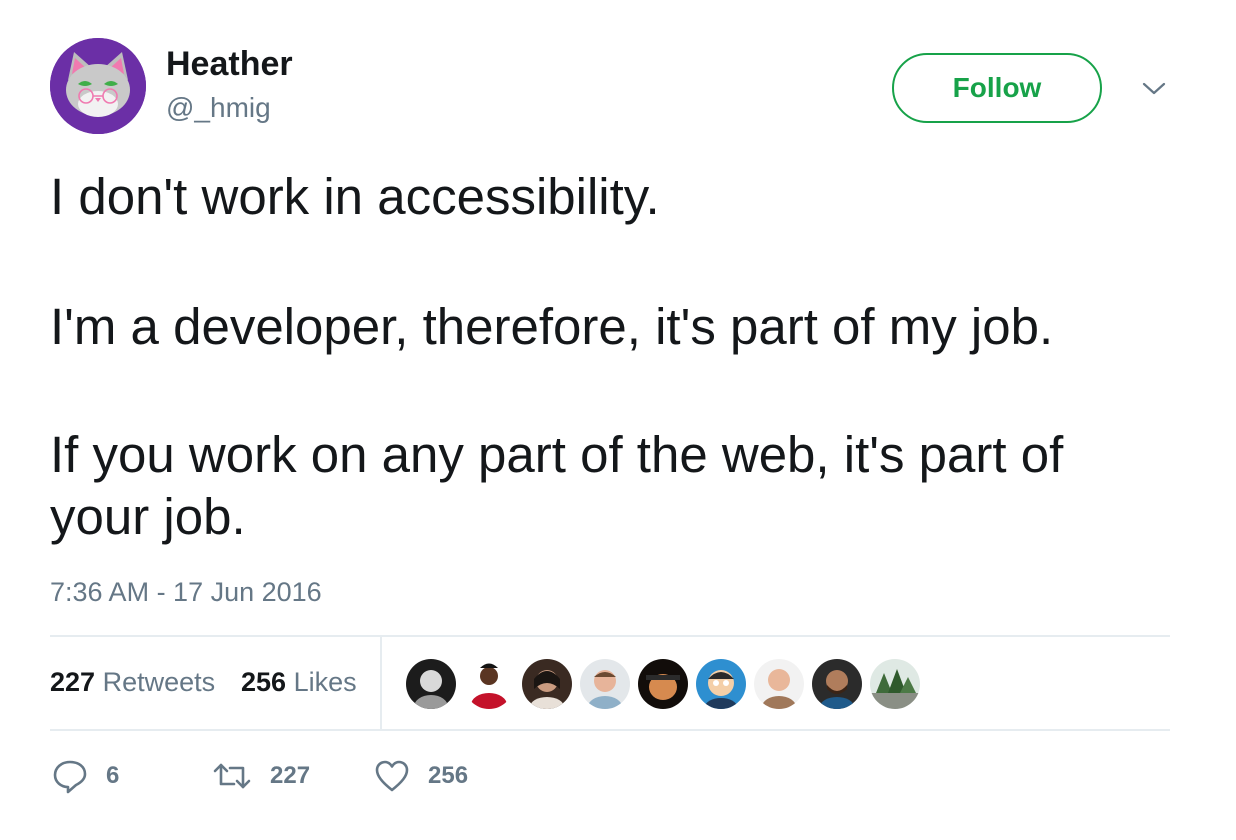 This screenshot has width=1236, height=840. Describe the element at coordinates (159, 682) in the screenshot. I see `retweets-label: Retweets` at that location.